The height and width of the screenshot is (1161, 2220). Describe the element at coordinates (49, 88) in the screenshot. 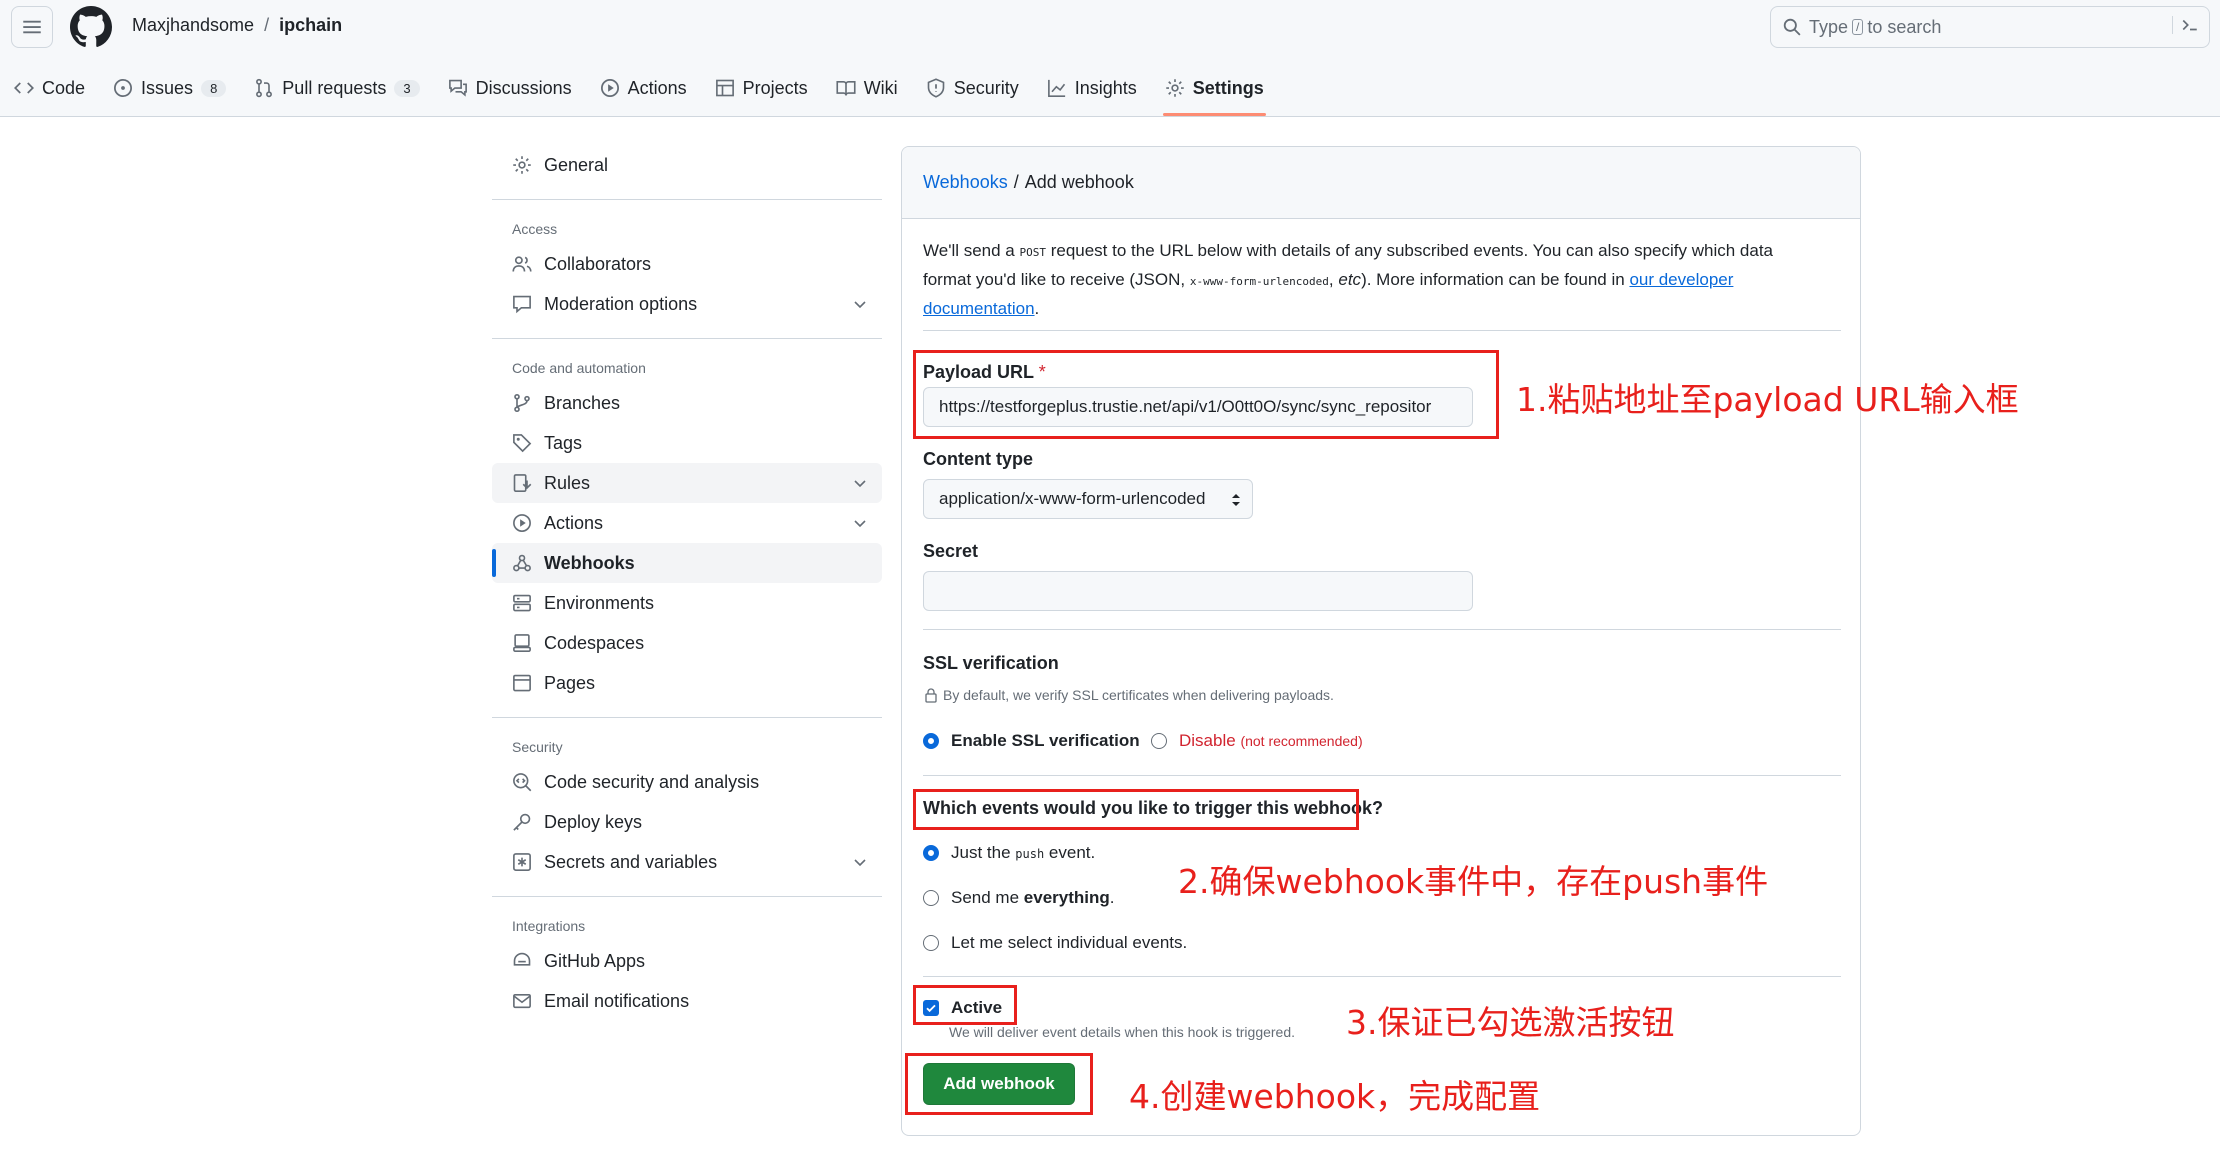

I see `tab-code: Code` at that location.